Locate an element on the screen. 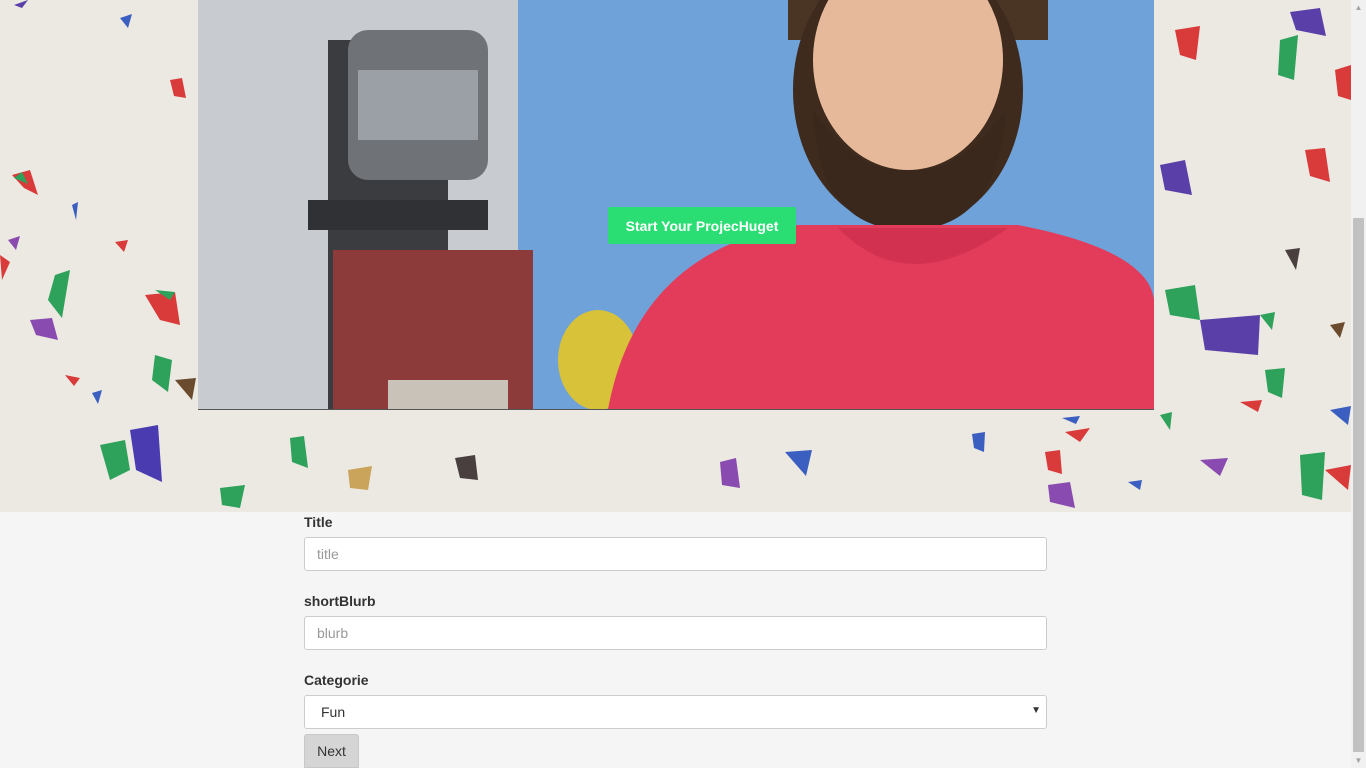 The height and width of the screenshot is (768, 1366). category-select-wrapper: Fun ▼ is located at coordinates (675, 712).